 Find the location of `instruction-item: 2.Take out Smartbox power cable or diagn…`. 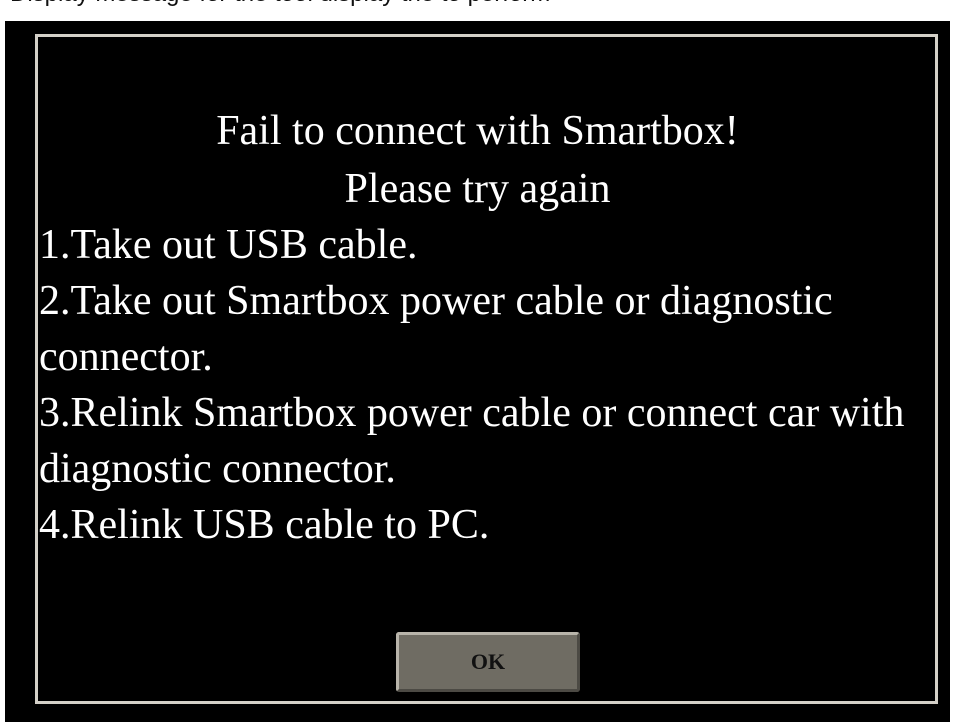

instruction-item: 2.Take out Smartbox power cable or diagn… is located at coordinates (436, 329).